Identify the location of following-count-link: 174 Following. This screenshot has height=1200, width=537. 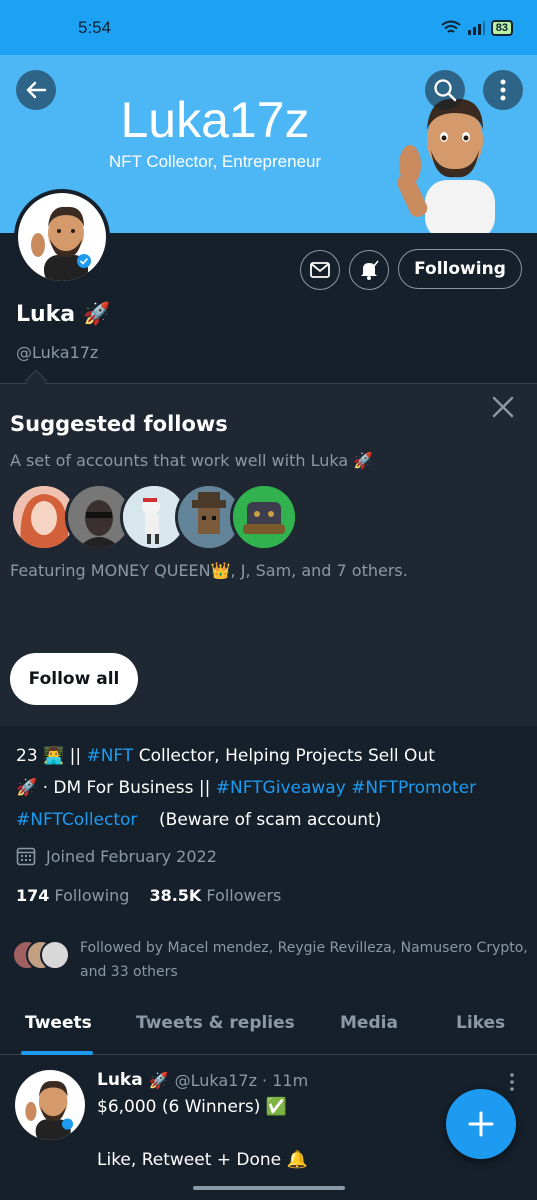
(72, 895).